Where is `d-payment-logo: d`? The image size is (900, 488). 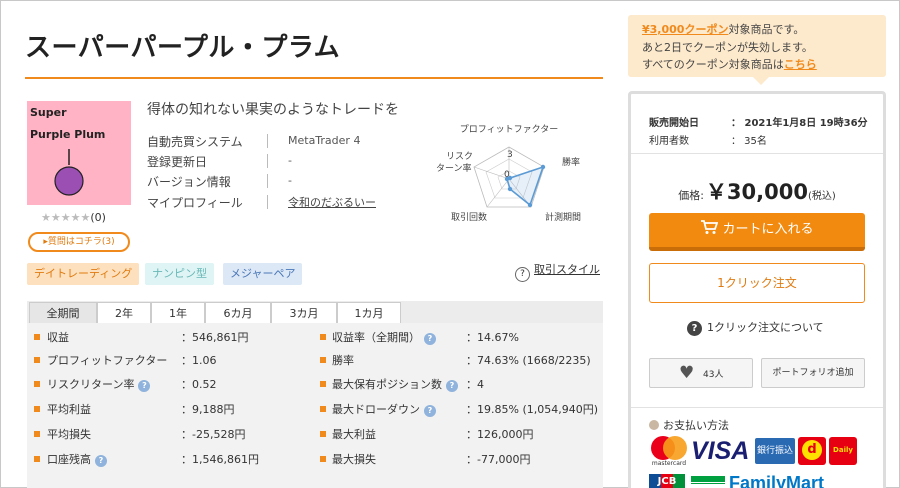
d-payment-logo: d is located at coordinates (812, 451).